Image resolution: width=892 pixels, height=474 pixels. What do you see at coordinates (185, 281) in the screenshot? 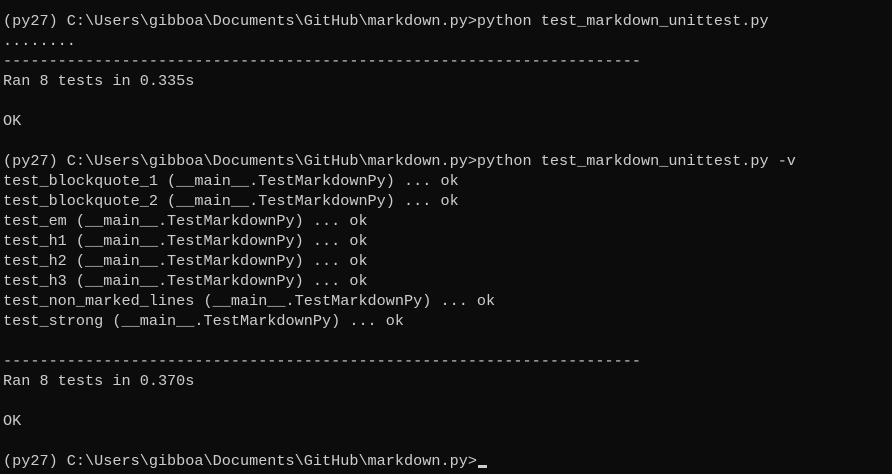
I see `test-result-line: test_h3 (__main__.TestMarkdownPy) ... ok` at bounding box center [185, 281].